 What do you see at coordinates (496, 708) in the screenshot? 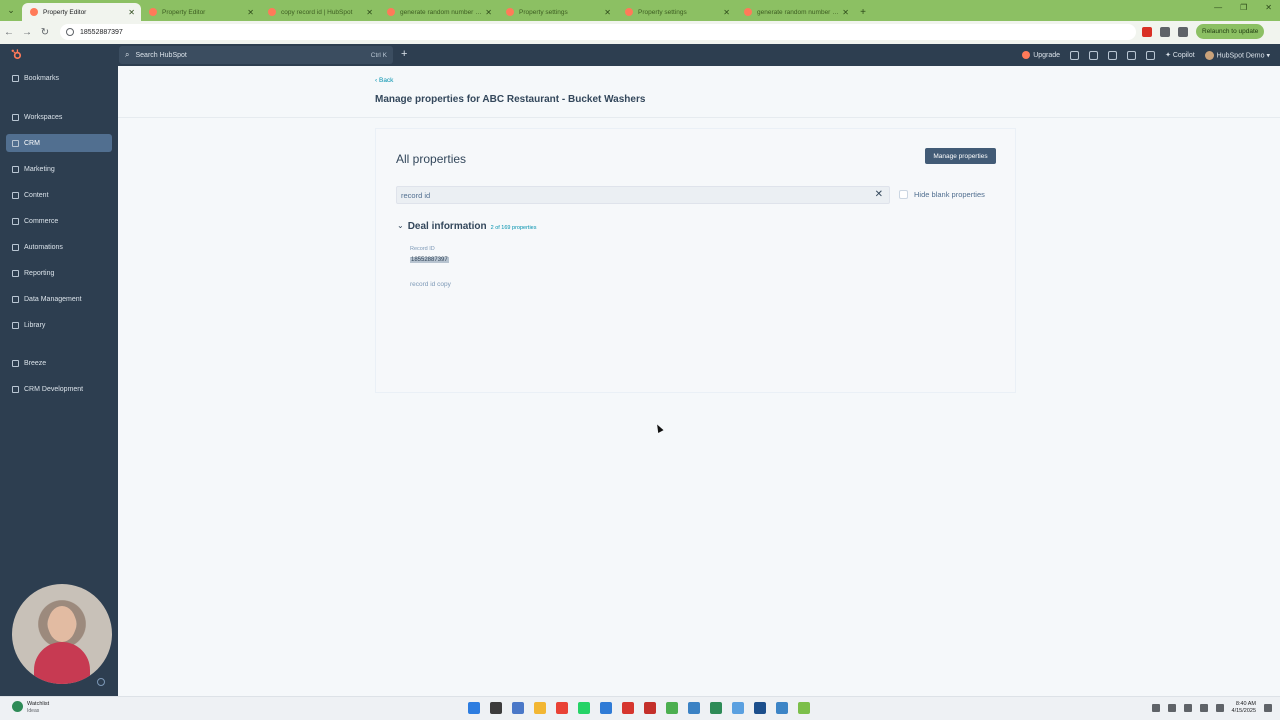
I see `task-view-icon` at bounding box center [496, 708].